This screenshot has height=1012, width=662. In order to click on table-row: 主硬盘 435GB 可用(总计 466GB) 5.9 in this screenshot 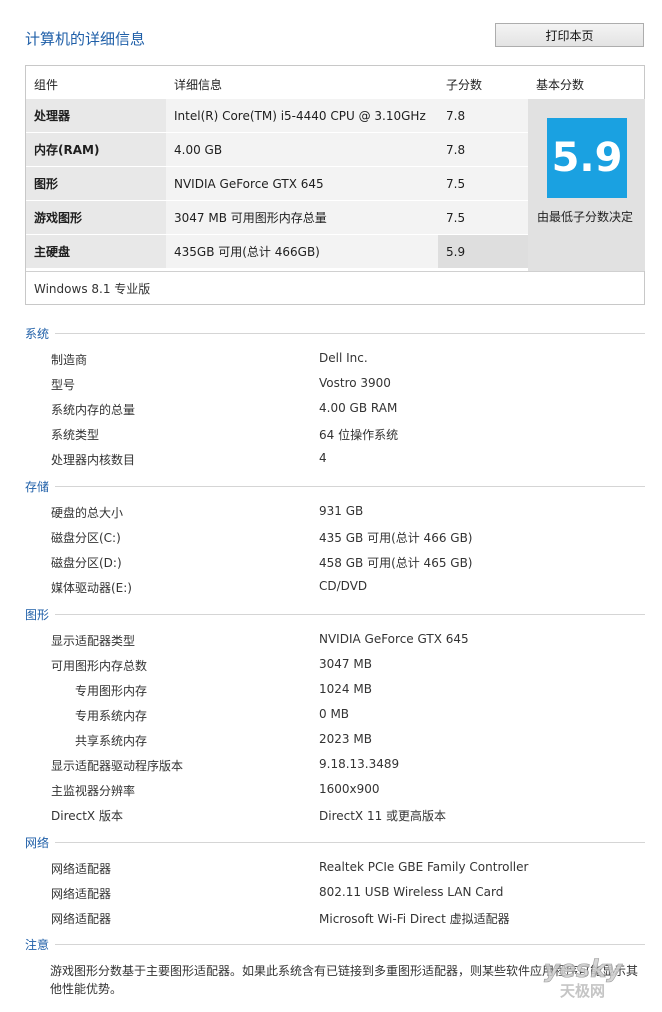, I will do `click(290, 251)`.